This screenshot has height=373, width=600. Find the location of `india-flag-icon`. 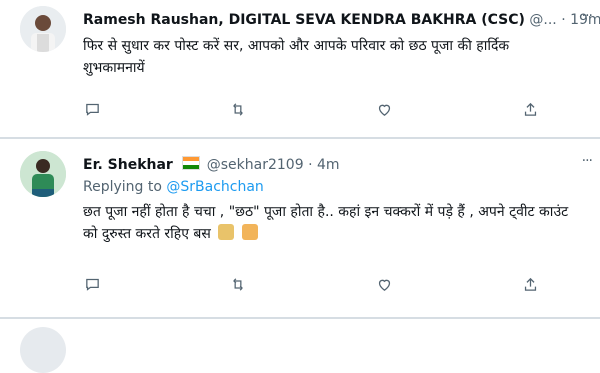

india-flag-icon is located at coordinates (191, 163).